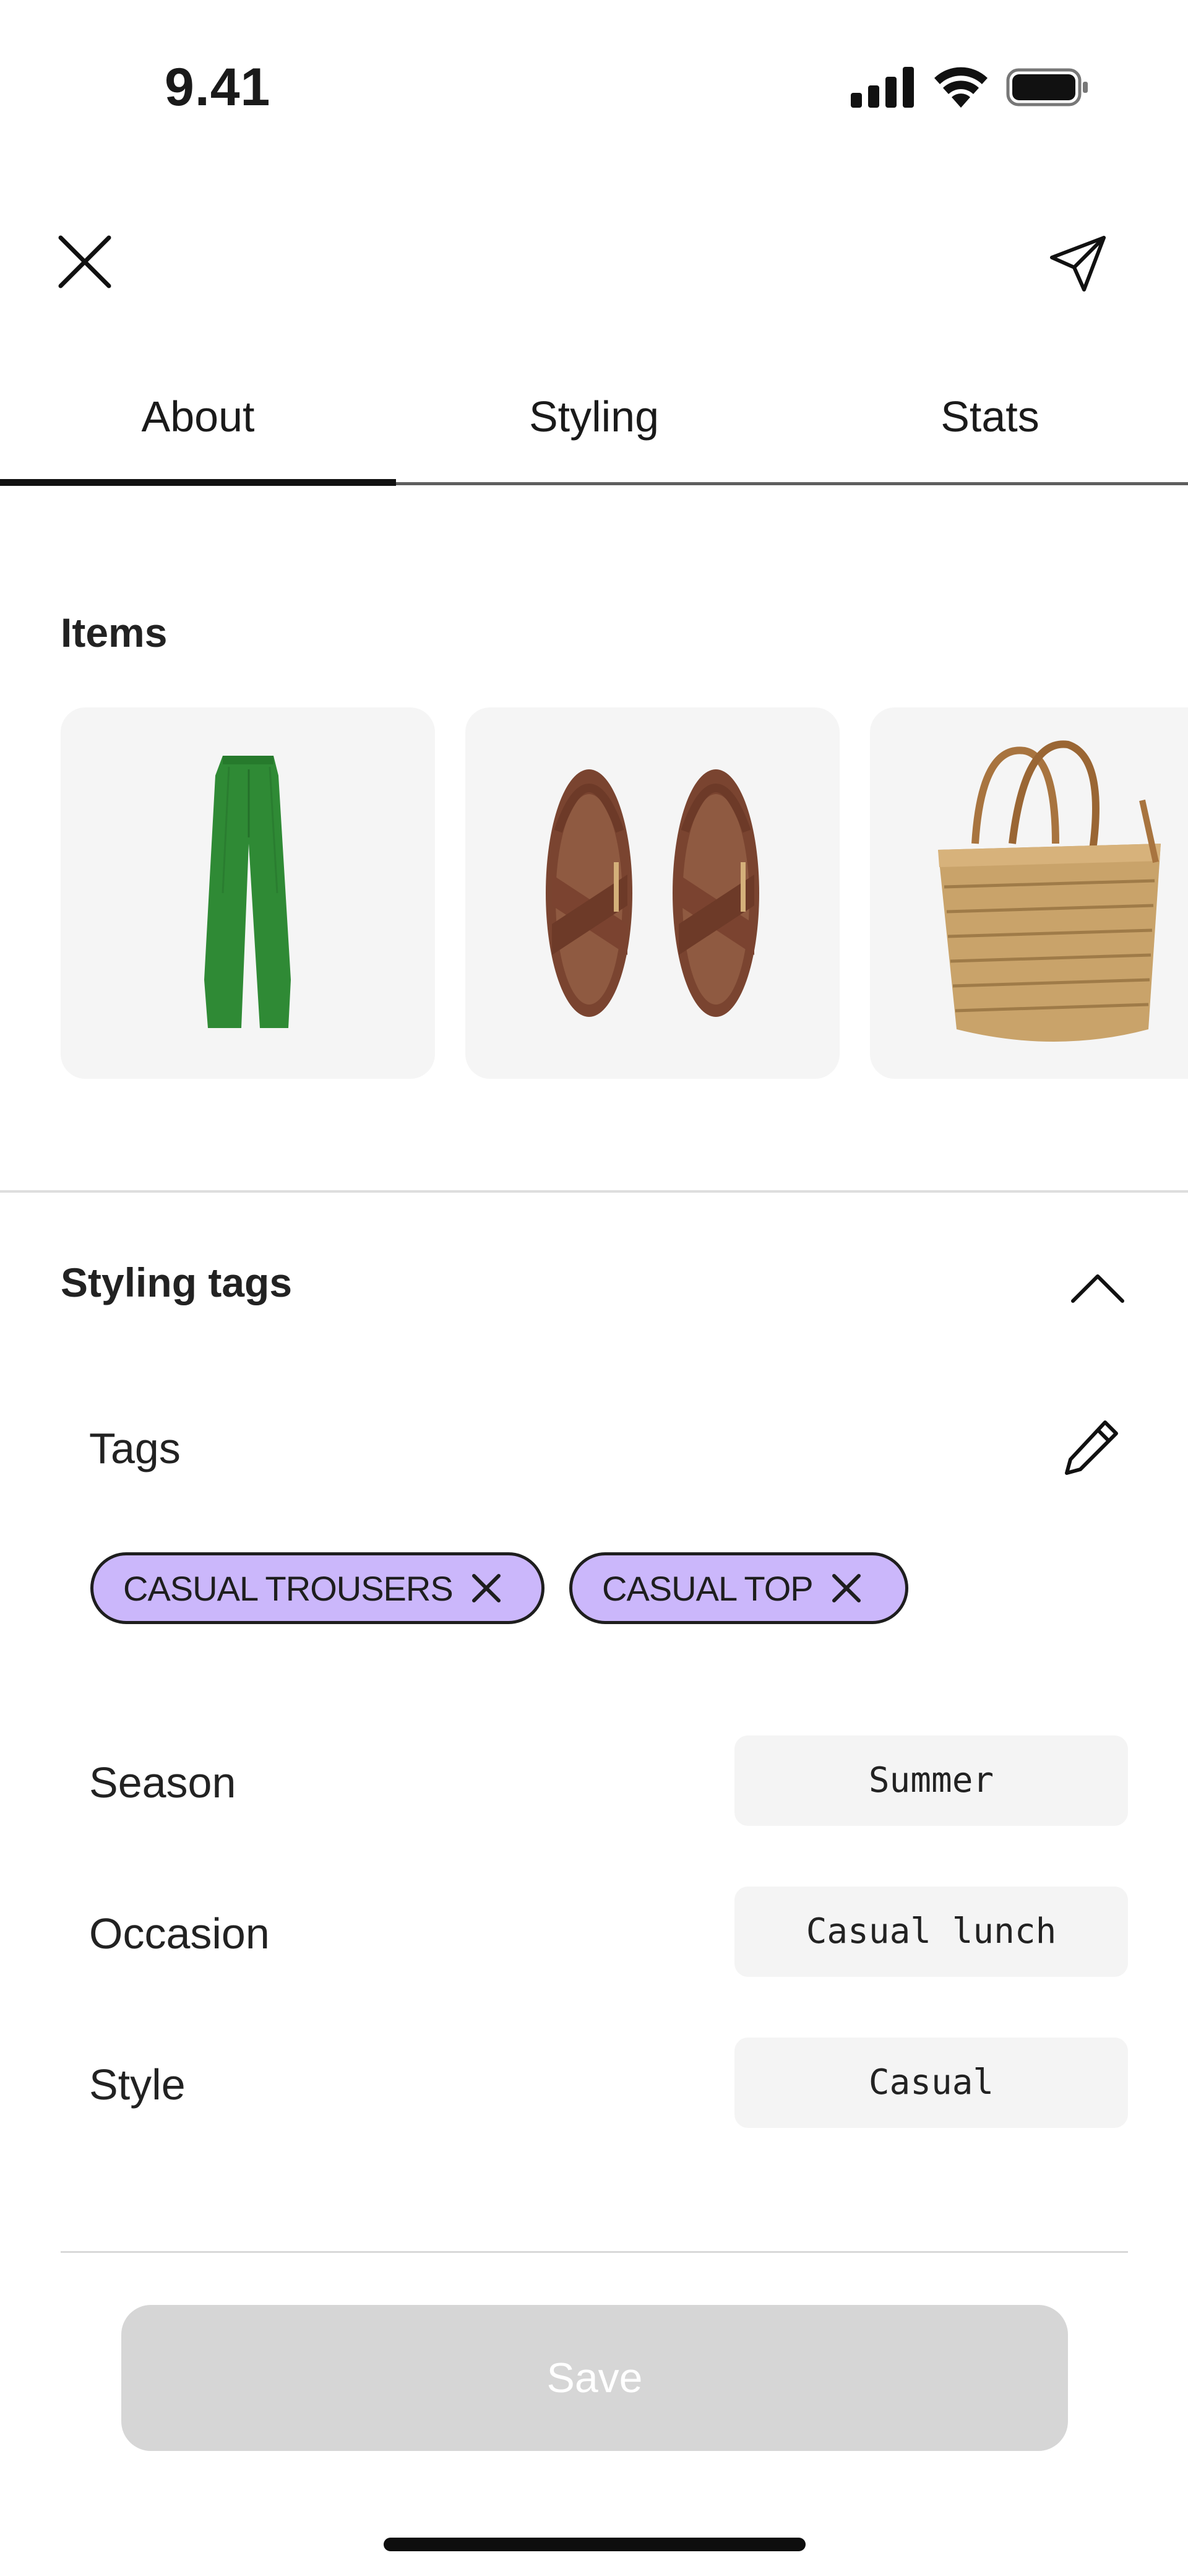 This screenshot has width=1188, height=2576. Describe the element at coordinates (883, 87) in the screenshot. I see `cellular-signal-icon` at that location.